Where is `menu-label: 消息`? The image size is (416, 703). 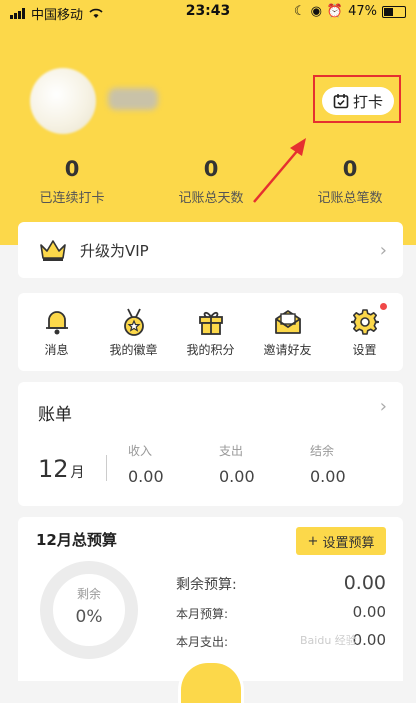
menu-label: 消息 is located at coordinates (56, 349).